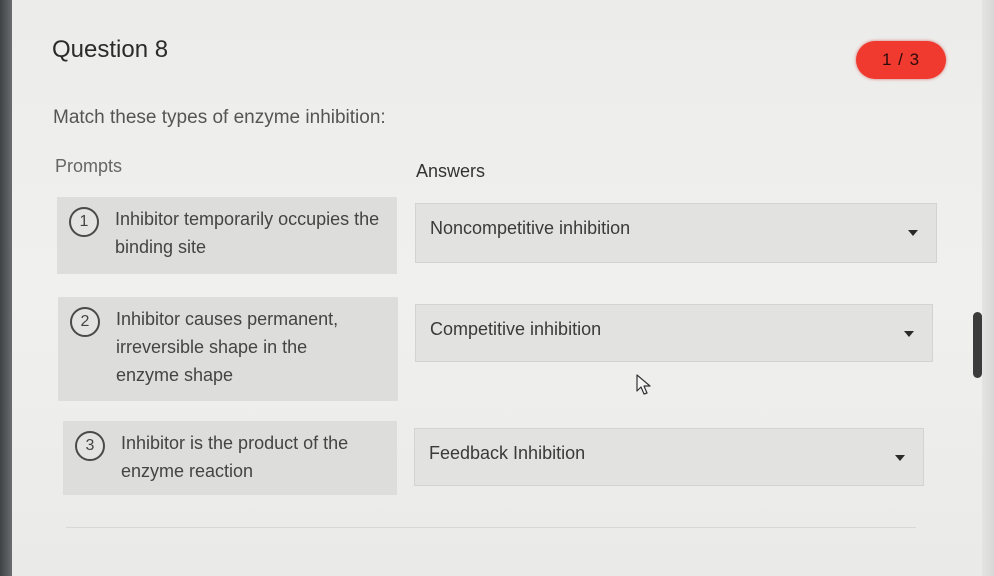 The height and width of the screenshot is (576, 994). What do you see at coordinates (977, 345) in the screenshot?
I see `scrollbar-thumb` at bounding box center [977, 345].